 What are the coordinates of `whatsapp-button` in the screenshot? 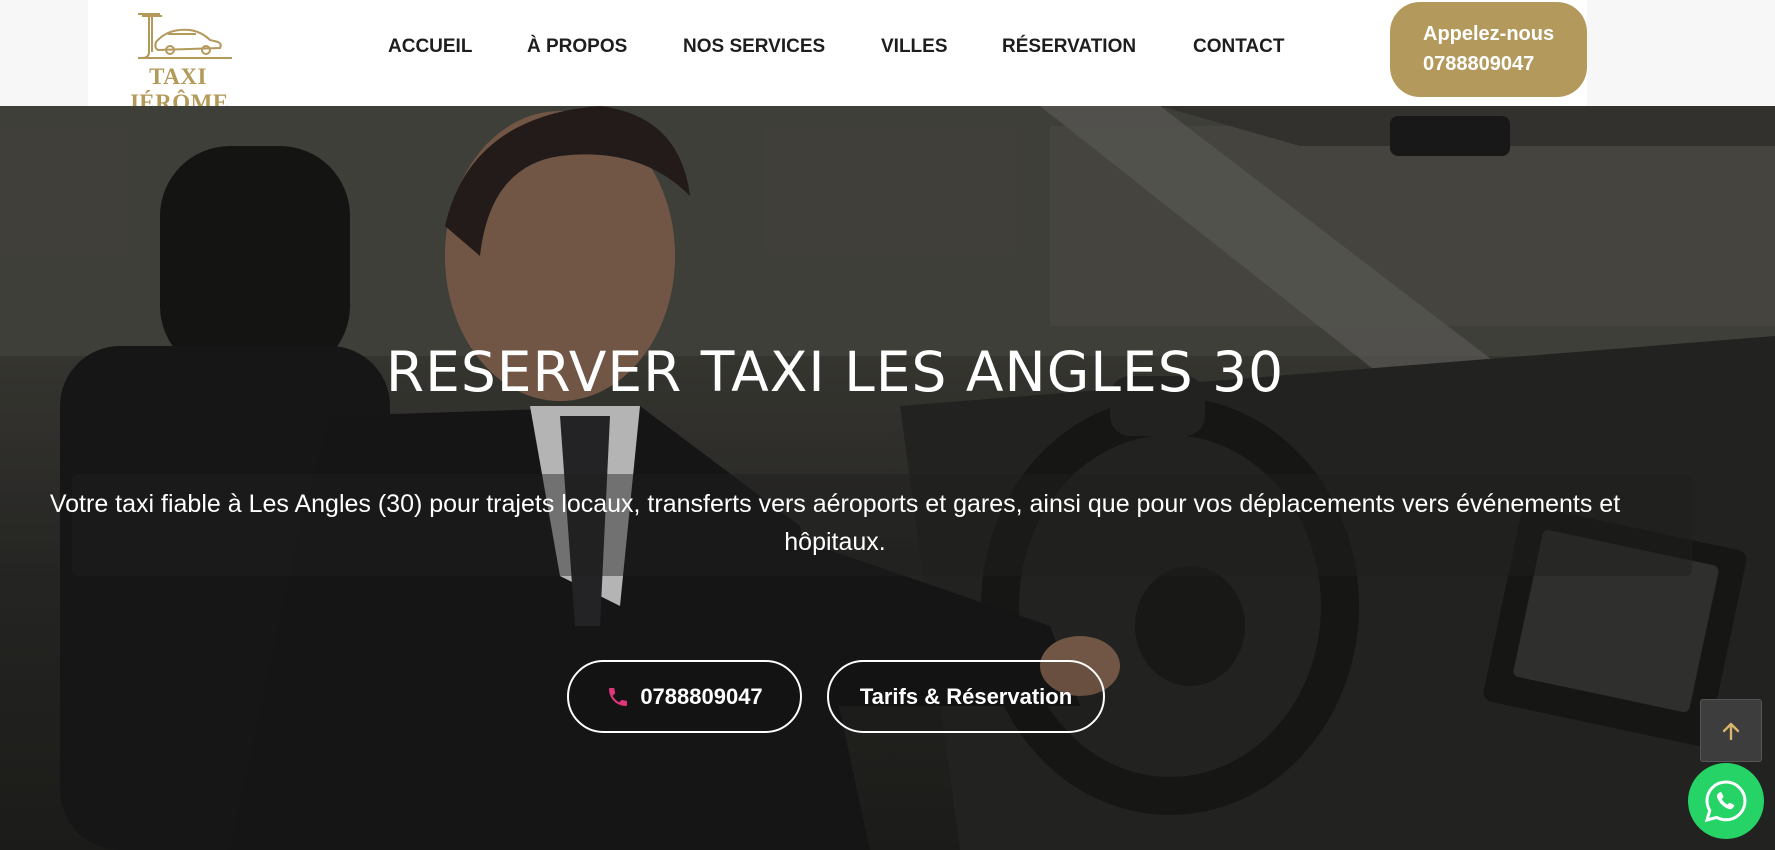 It's located at (1726, 801).